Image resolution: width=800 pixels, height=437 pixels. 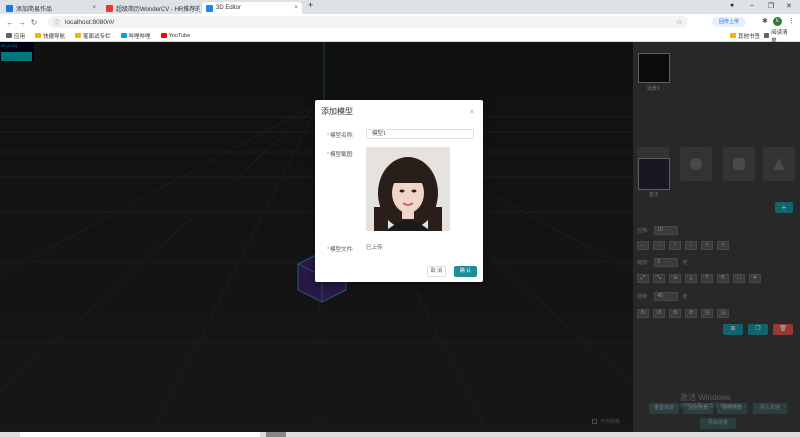 What do you see at coordinates (123, 35) in the screenshot?
I see `bilibili-icon` at bounding box center [123, 35].